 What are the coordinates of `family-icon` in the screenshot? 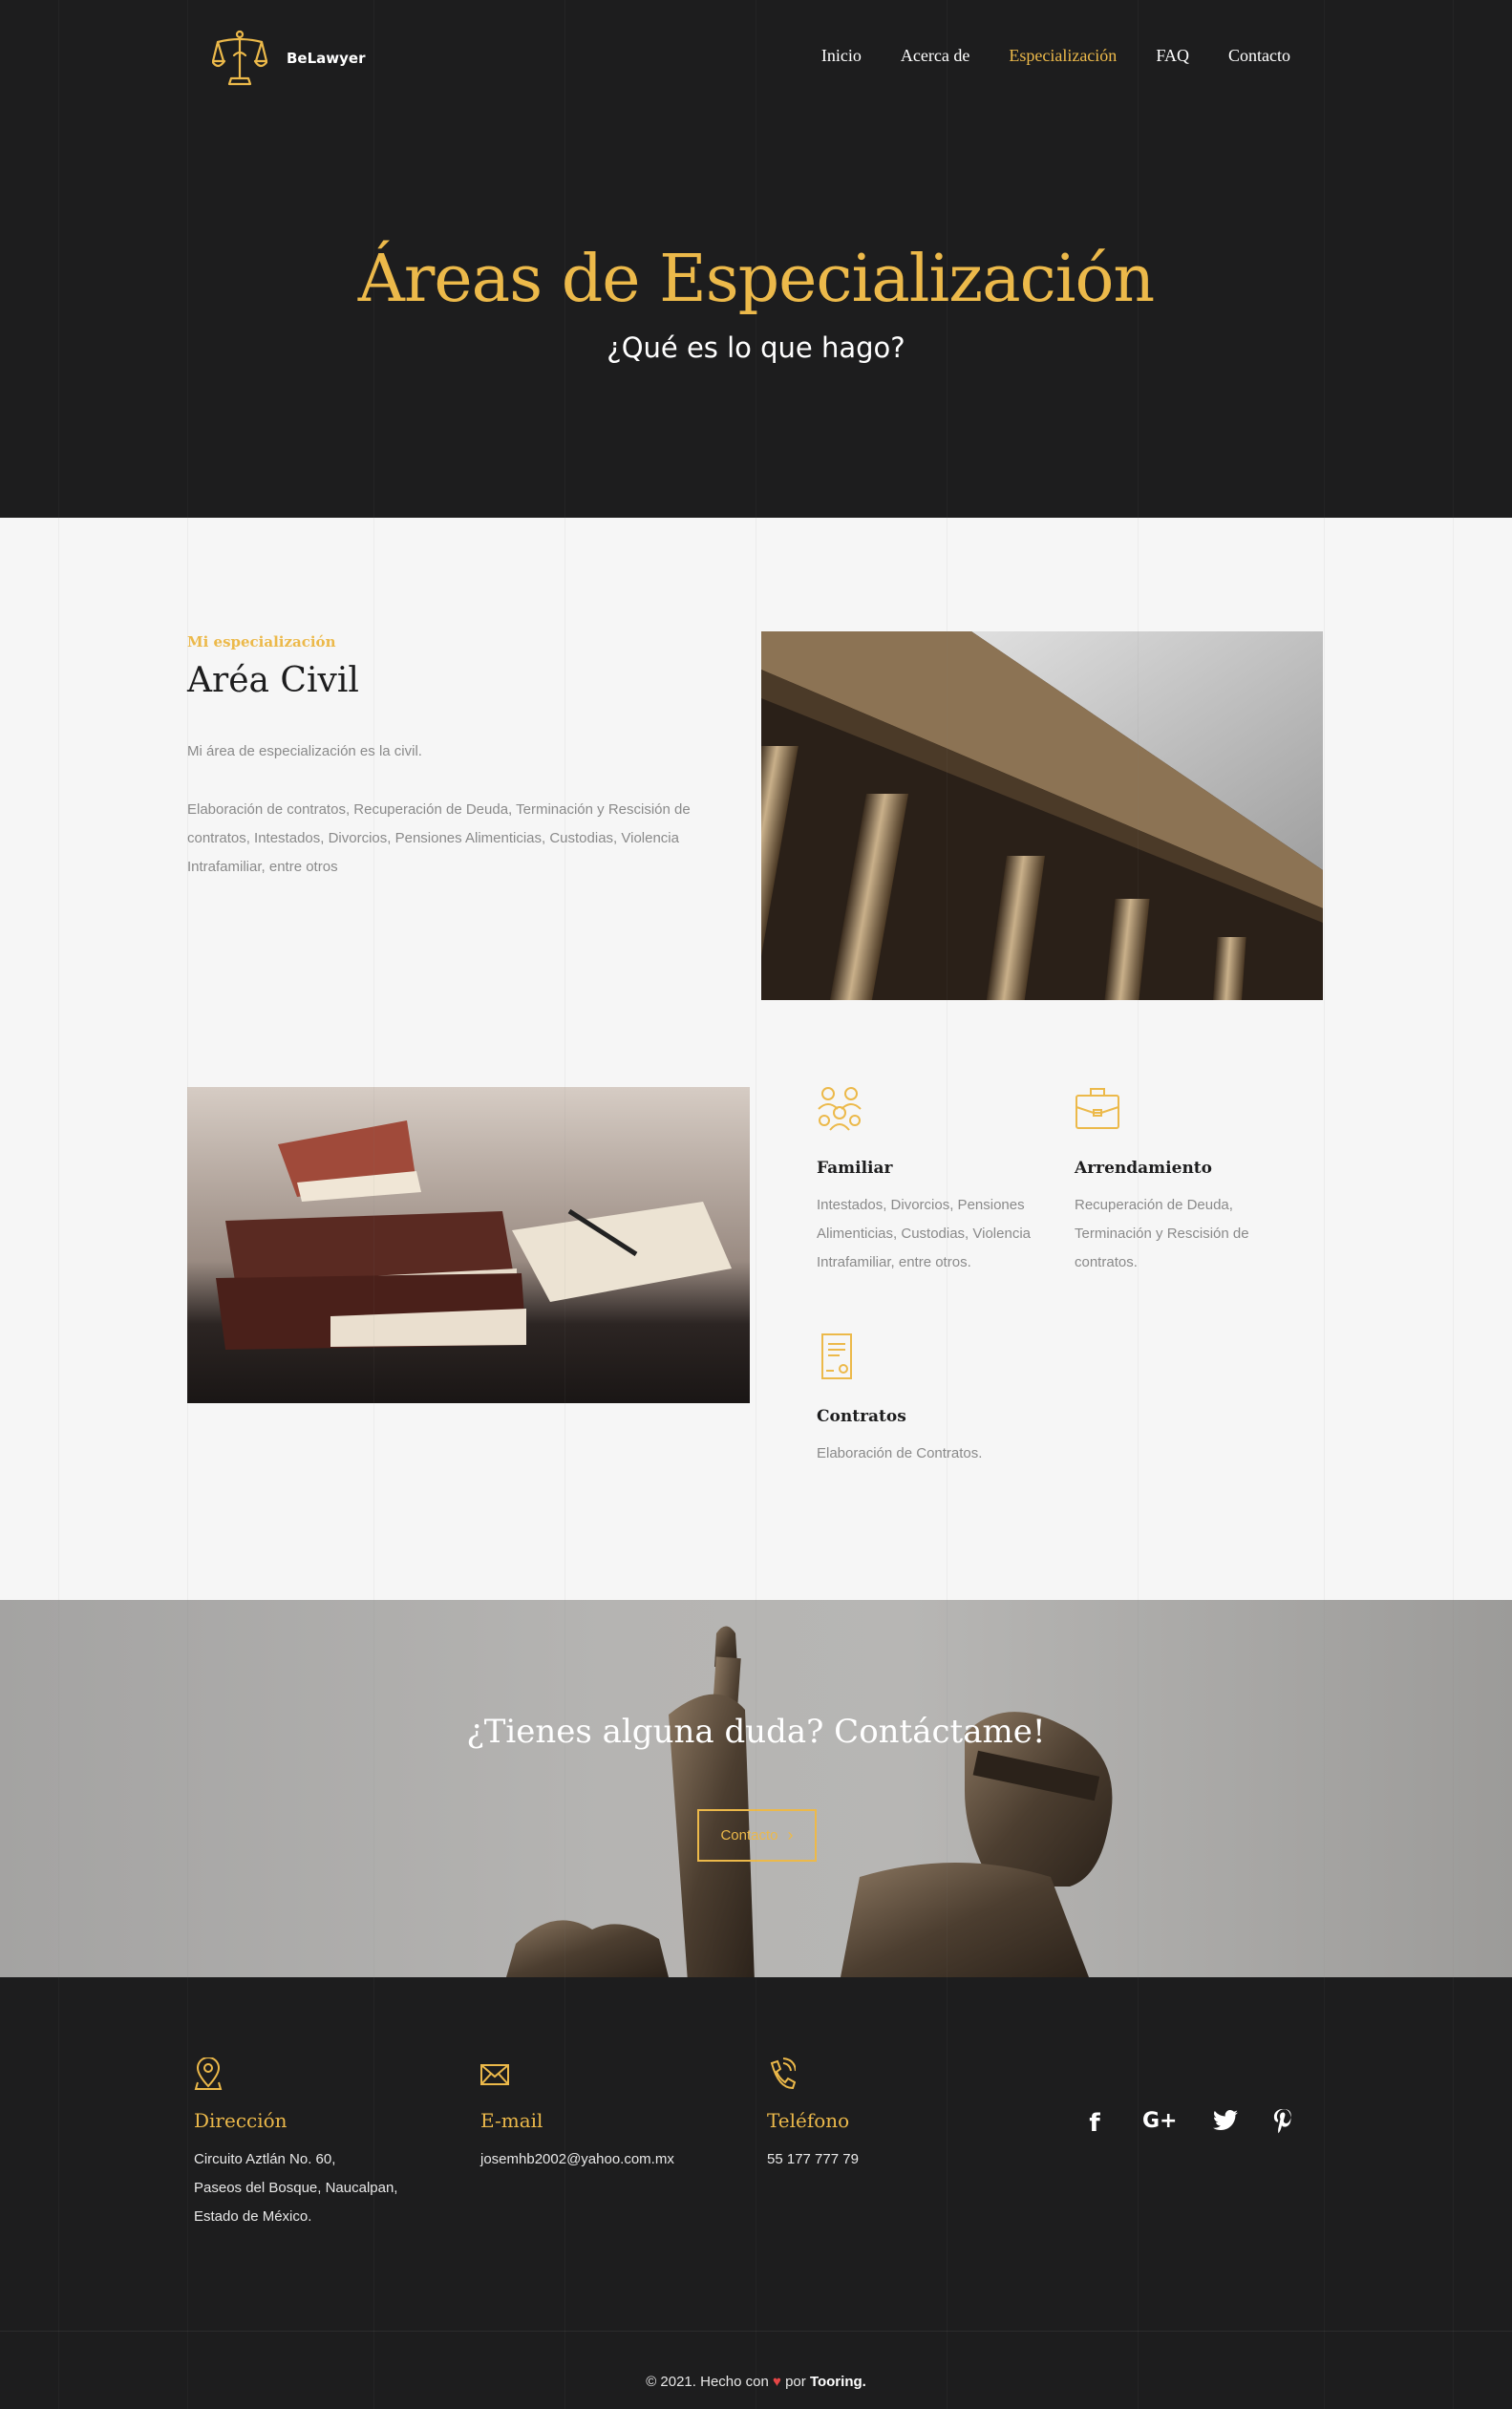 It's located at (840, 1109).